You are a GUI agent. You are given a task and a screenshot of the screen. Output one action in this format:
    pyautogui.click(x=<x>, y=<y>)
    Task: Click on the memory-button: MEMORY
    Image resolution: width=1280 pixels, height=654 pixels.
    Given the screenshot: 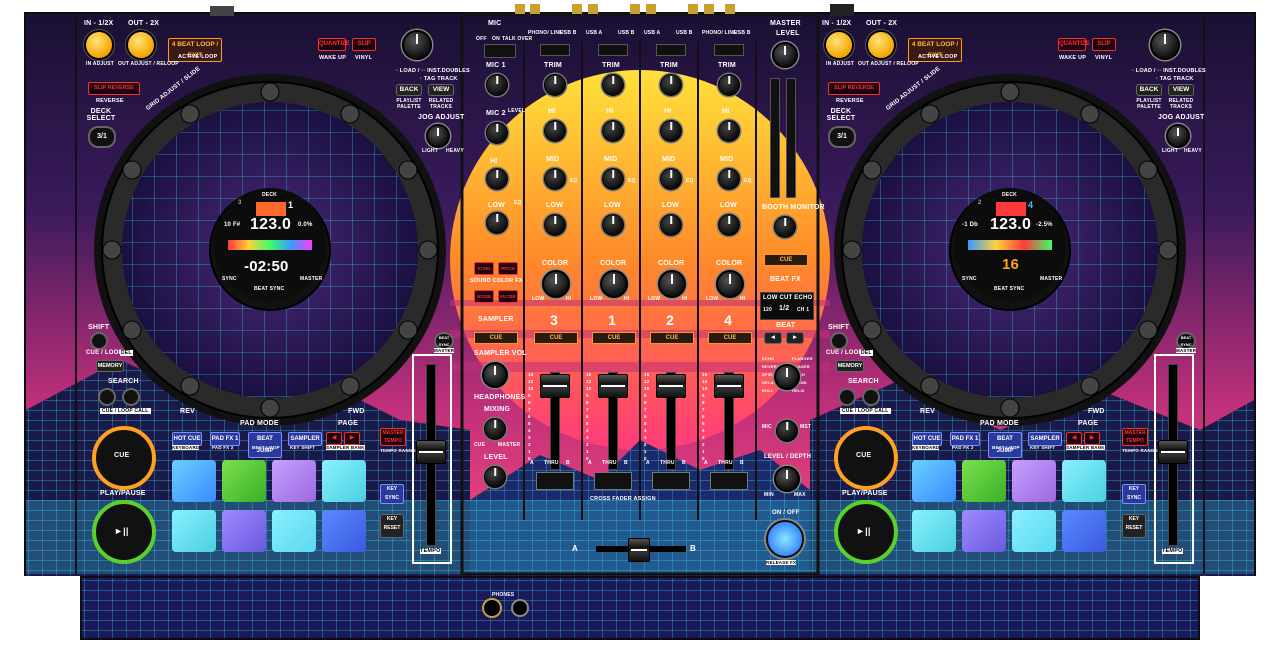 What is the action you would take?
    pyautogui.click(x=110, y=366)
    